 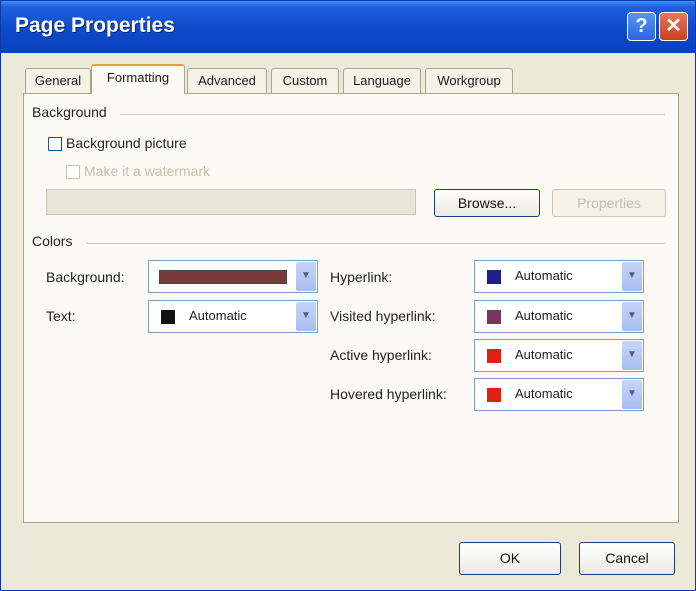 I want to click on background-color-swatch, so click(x=223, y=277).